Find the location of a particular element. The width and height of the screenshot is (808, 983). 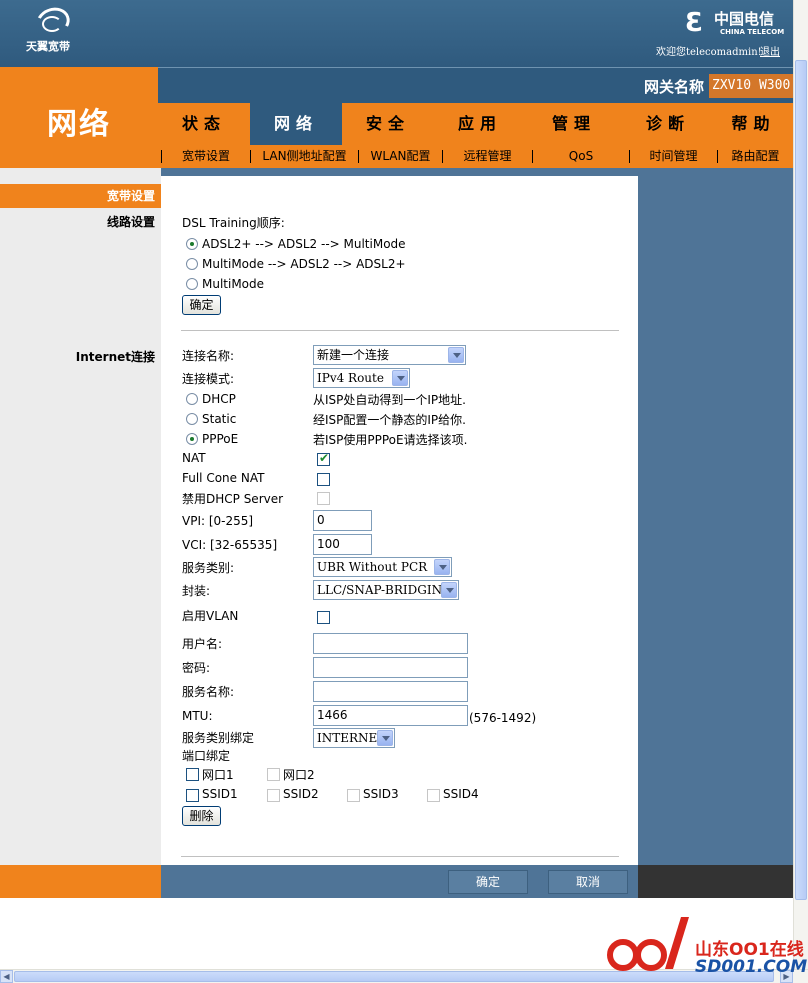

username-label: 用户名: is located at coordinates (202, 644).